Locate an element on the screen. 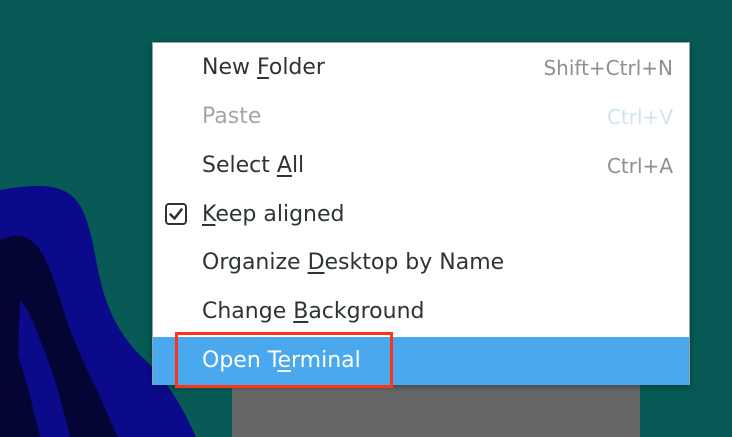 The image size is (732, 437). menu-item-label: Organize Desktop by Name is located at coordinates (353, 262).